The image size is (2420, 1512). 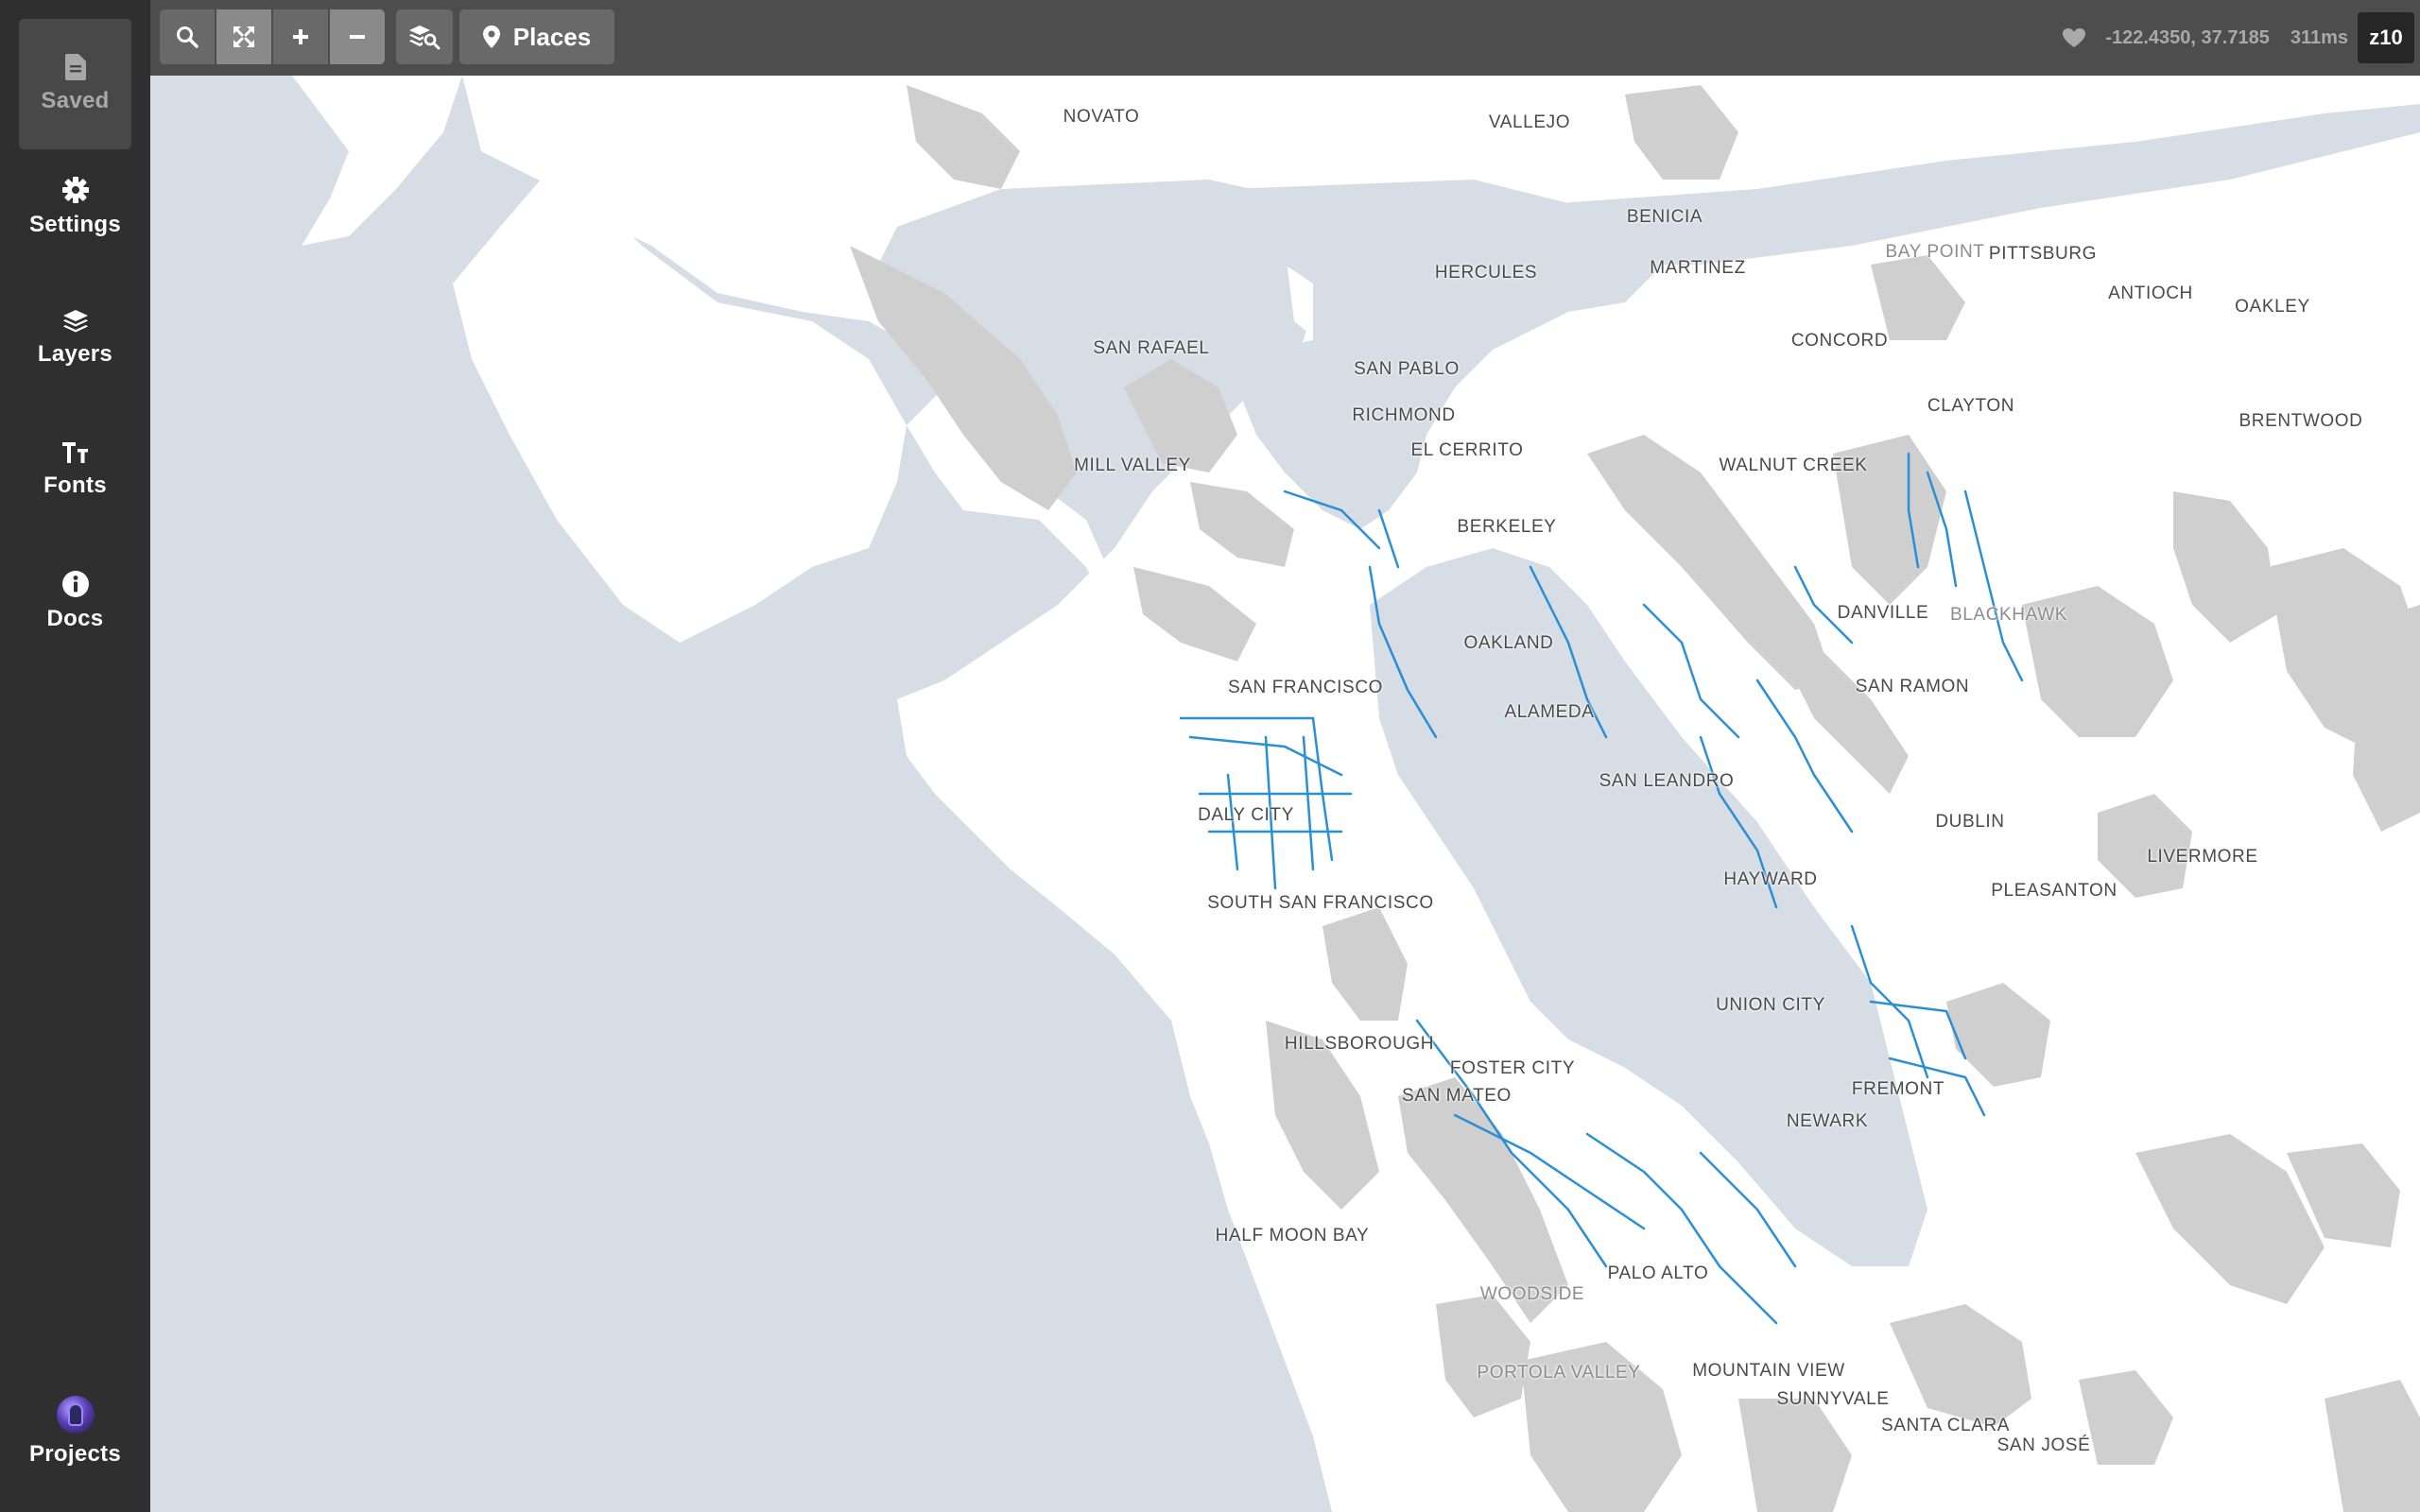 What do you see at coordinates (1832, 1399) in the screenshot?
I see `place-label: SUNNYVALE` at bounding box center [1832, 1399].